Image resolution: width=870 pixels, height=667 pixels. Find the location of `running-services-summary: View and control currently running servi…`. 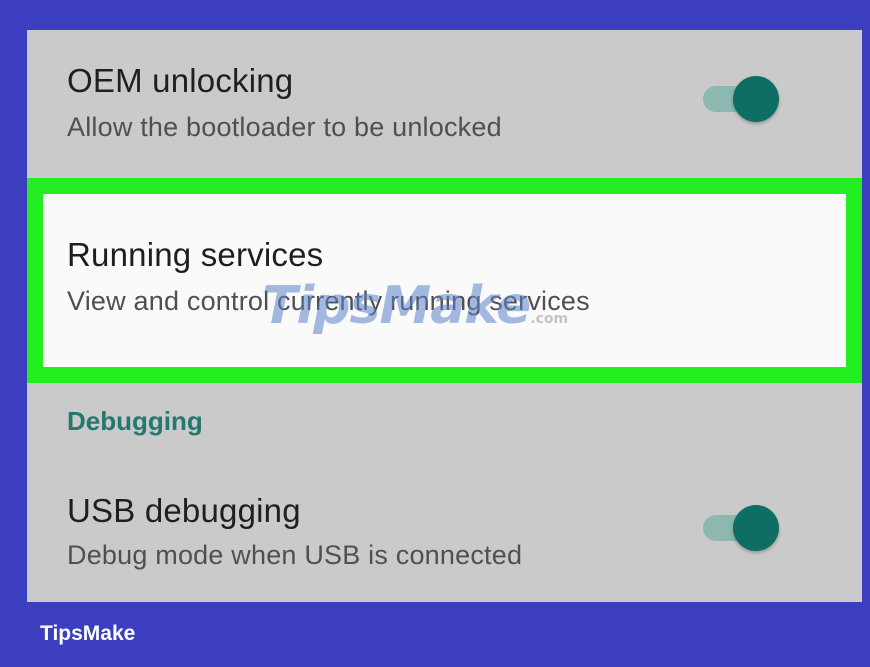

running-services-summary: View and control currently running servi… is located at coordinates (328, 301).